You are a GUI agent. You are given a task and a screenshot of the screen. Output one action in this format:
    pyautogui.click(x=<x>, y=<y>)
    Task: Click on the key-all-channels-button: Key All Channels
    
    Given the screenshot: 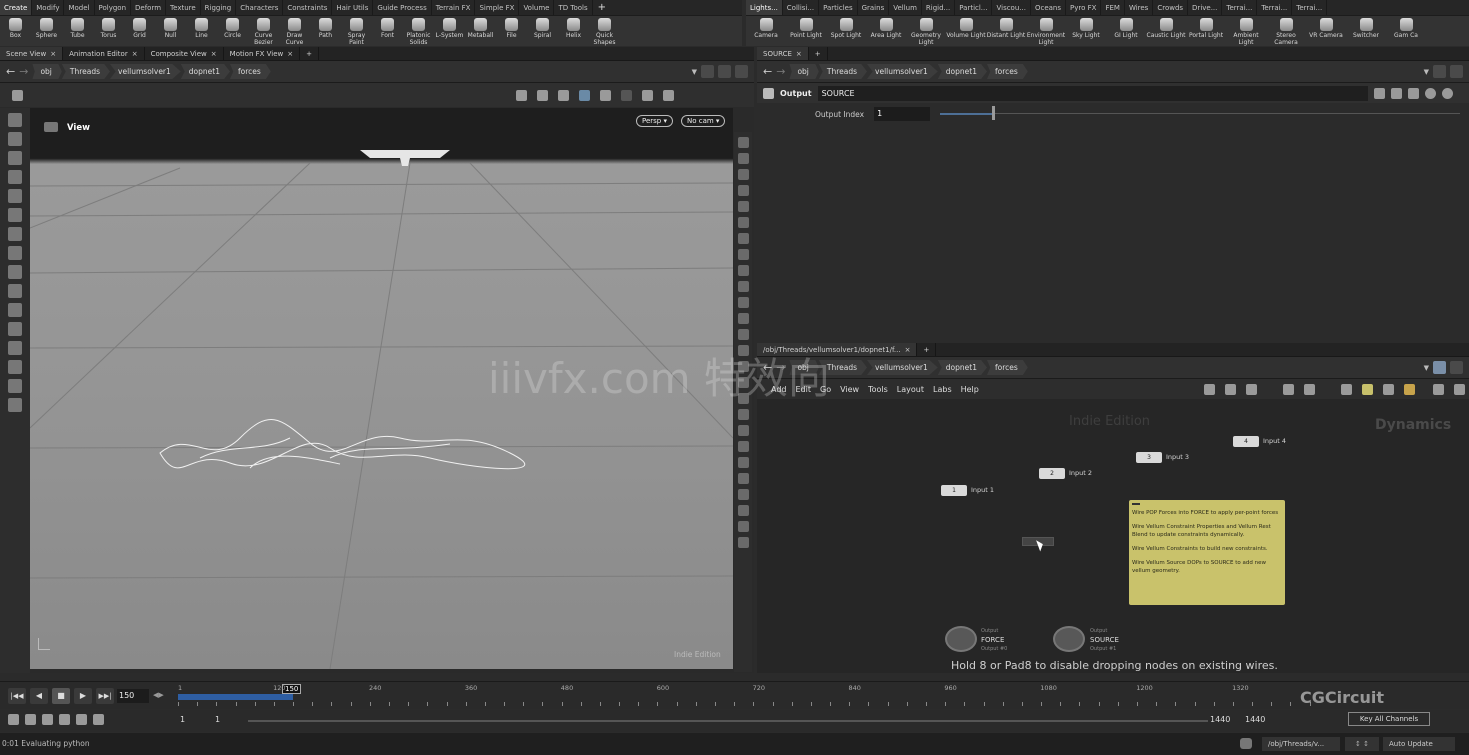 What is the action you would take?
    pyautogui.click(x=1389, y=719)
    